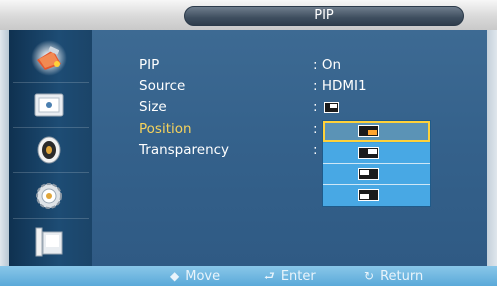 The image size is (497, 286). I want to click on sidebar-item-input, so click(49, 242).